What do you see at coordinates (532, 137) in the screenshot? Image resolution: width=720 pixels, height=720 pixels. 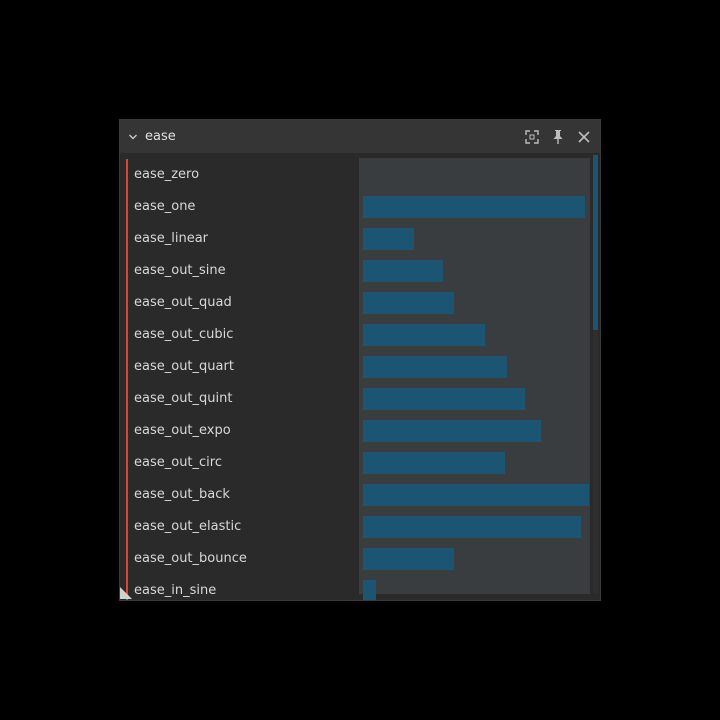 I see `maximize-icon` at bounding box center [532, 137].